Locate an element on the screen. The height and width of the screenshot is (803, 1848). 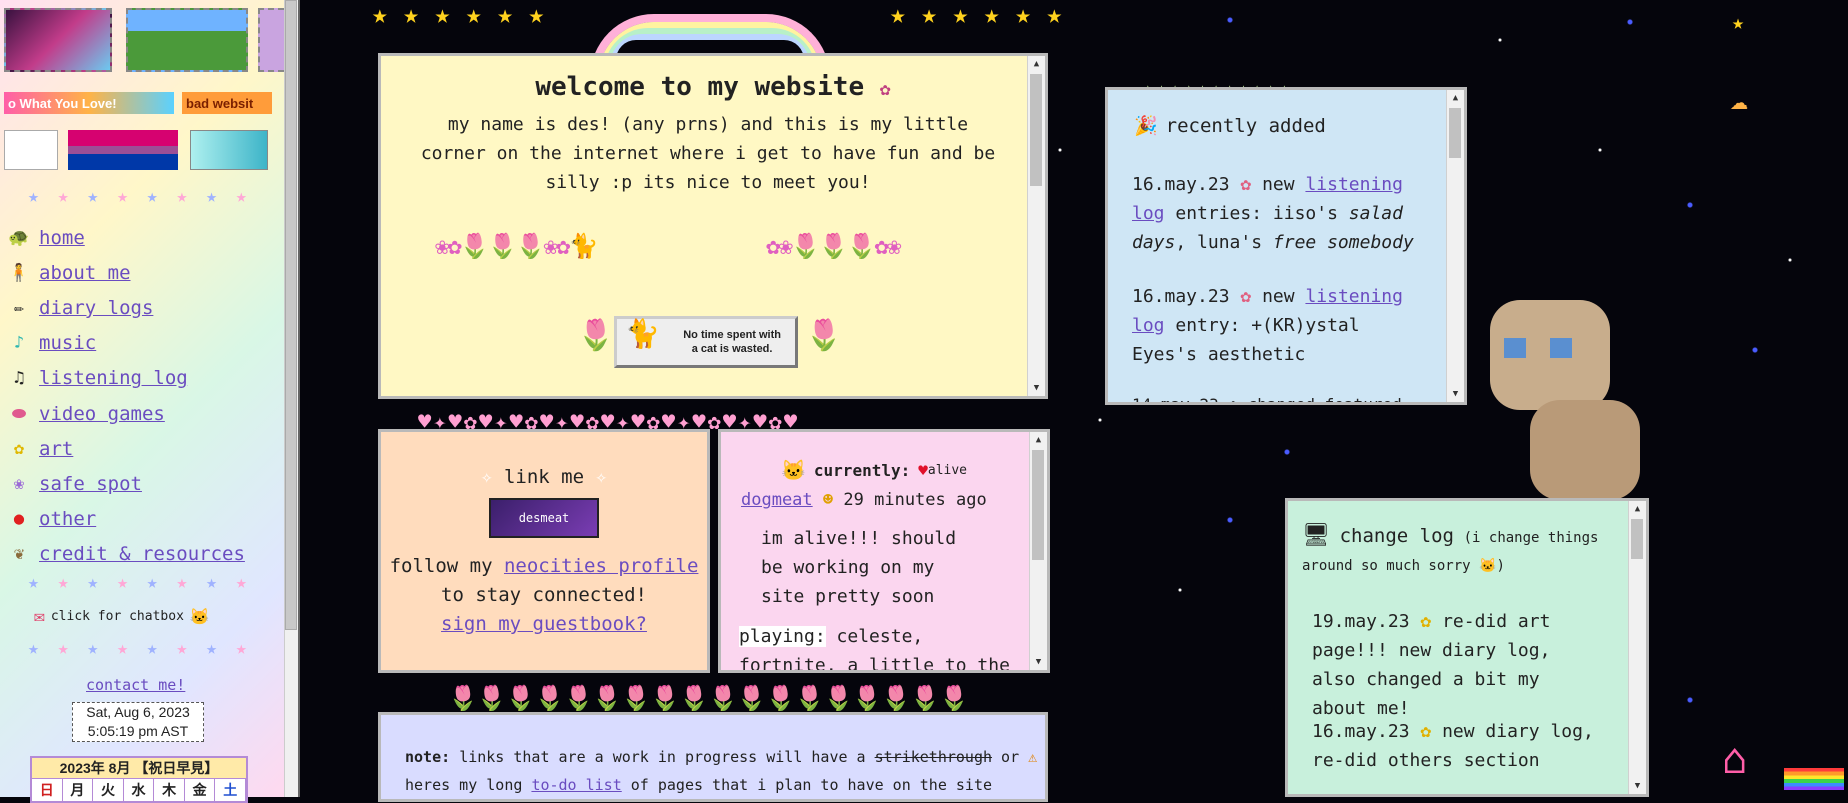
nav-link-safe-spot: safe spot is located at coordinates (90, 484).